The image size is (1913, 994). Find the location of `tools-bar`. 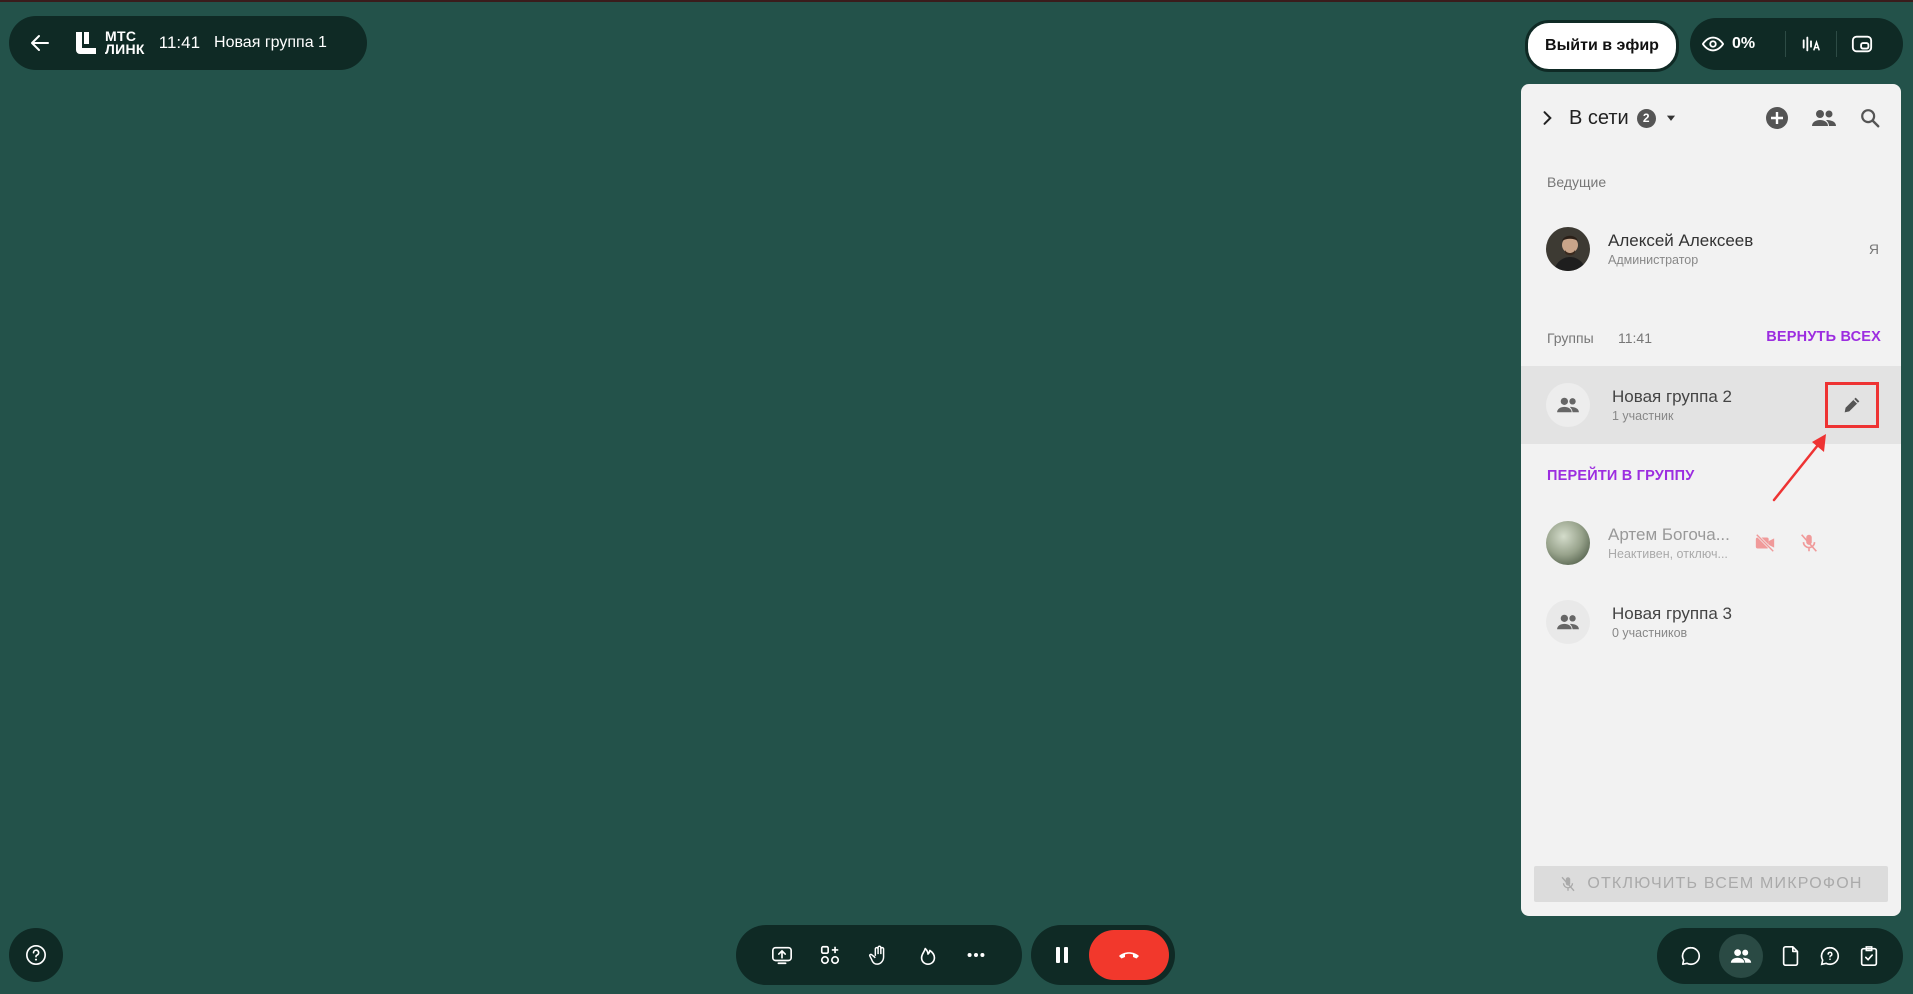

tools-bar is located at coordinates (879, 955).